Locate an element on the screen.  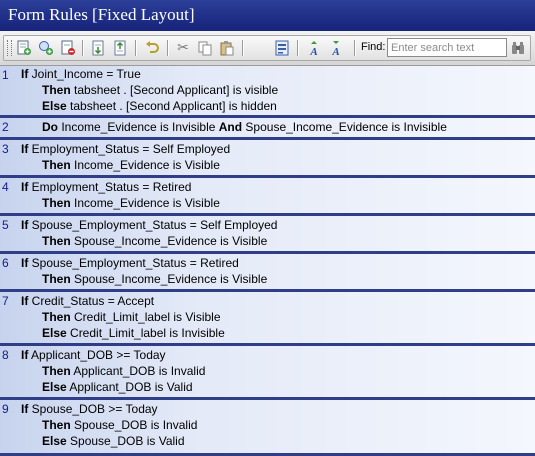
rule-text: Spouse_Income_Evidence is Invisible is located at coordinates (344, 127).